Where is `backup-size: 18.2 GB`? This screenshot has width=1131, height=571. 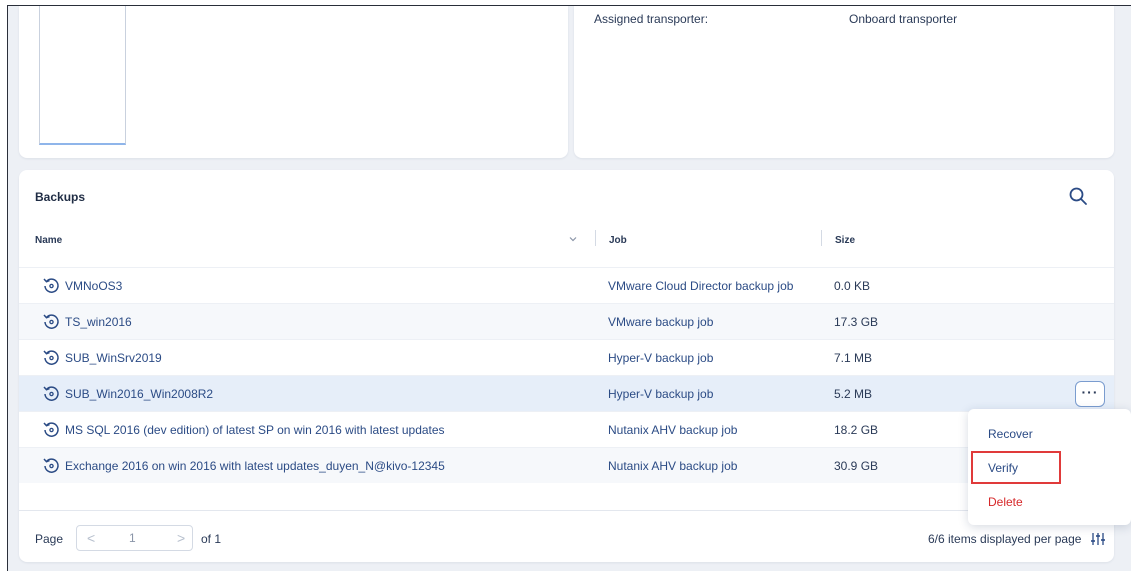 backup-size: 18.2 GB is located at coordinates (856, 430).